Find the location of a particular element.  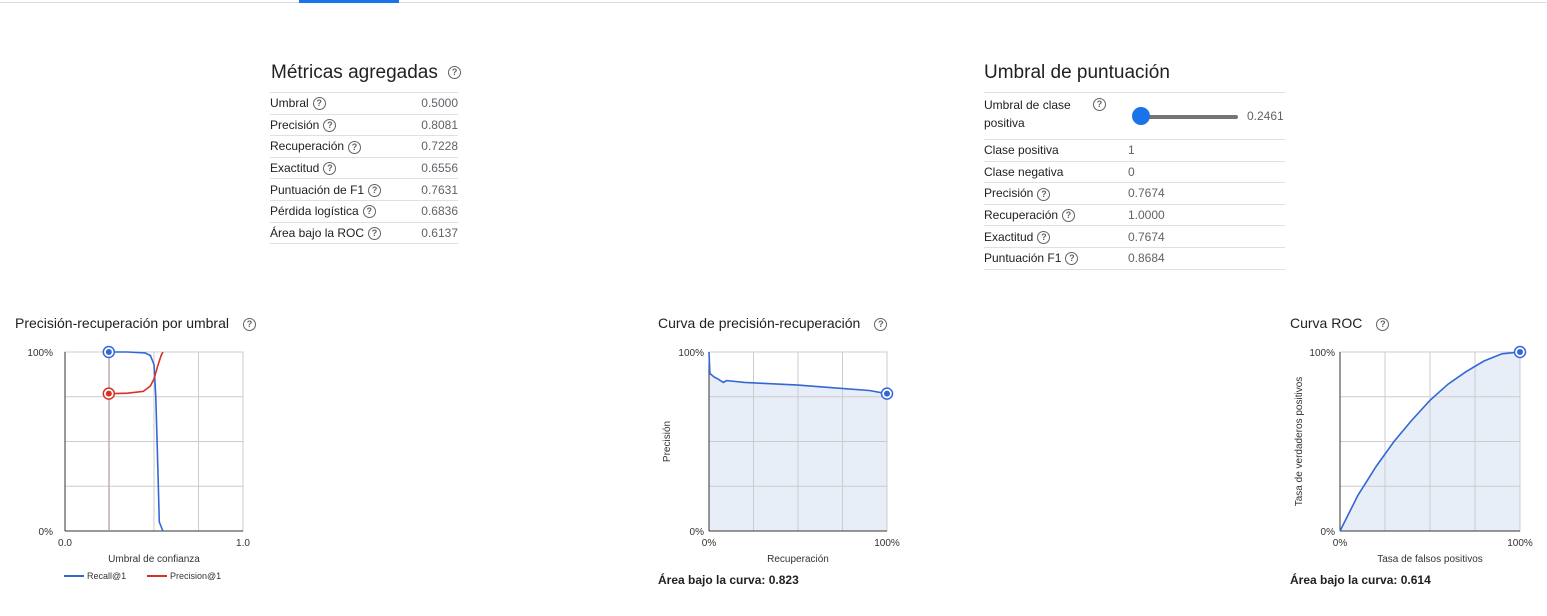

x-tick-label: 1.0 is located at coordinates (243, 543).